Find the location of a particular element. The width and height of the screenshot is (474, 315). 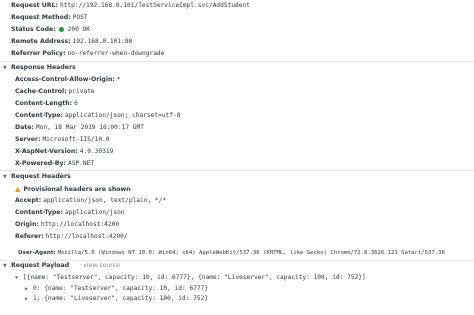

header-value: private is located at coordinates (81, 91).